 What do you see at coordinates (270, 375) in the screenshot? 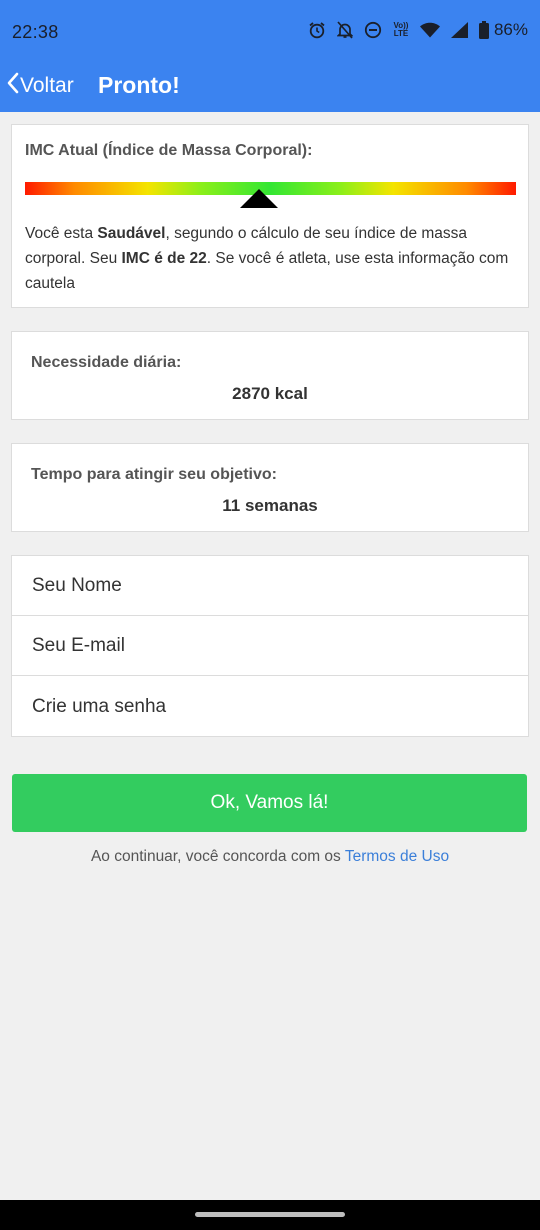
I see `daily-need-card: Necessidade diária: 2870 kcal` at bounding box center [270, 375].